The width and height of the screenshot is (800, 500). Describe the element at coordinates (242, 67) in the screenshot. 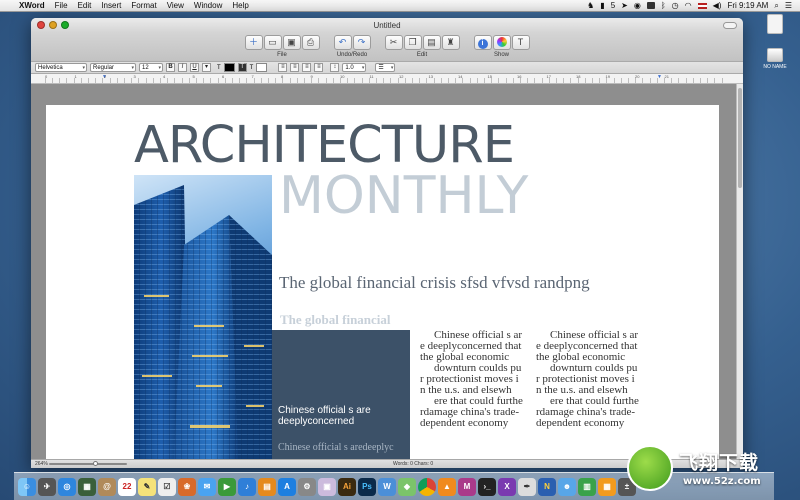

I see `highlight-glyph-button: T` at that location.